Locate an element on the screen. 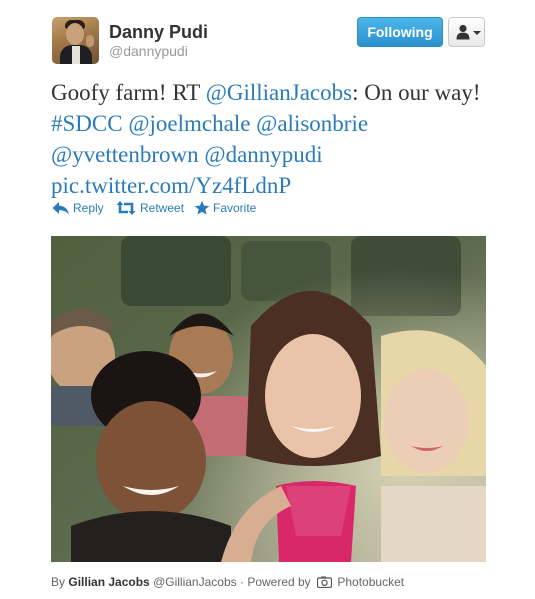  avatar is located at coordinates (75, 40).